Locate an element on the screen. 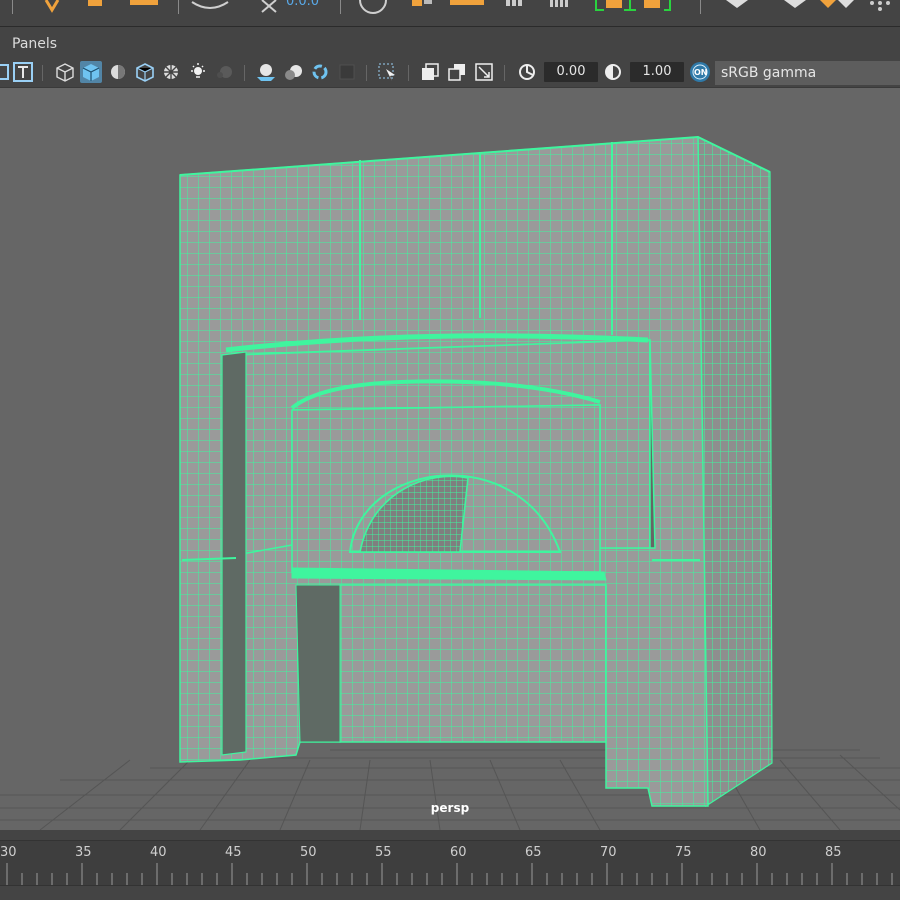 The width and height of the screenshot is (900, 900). exposure-field: 0.00 is located at coordinates (571, 72).